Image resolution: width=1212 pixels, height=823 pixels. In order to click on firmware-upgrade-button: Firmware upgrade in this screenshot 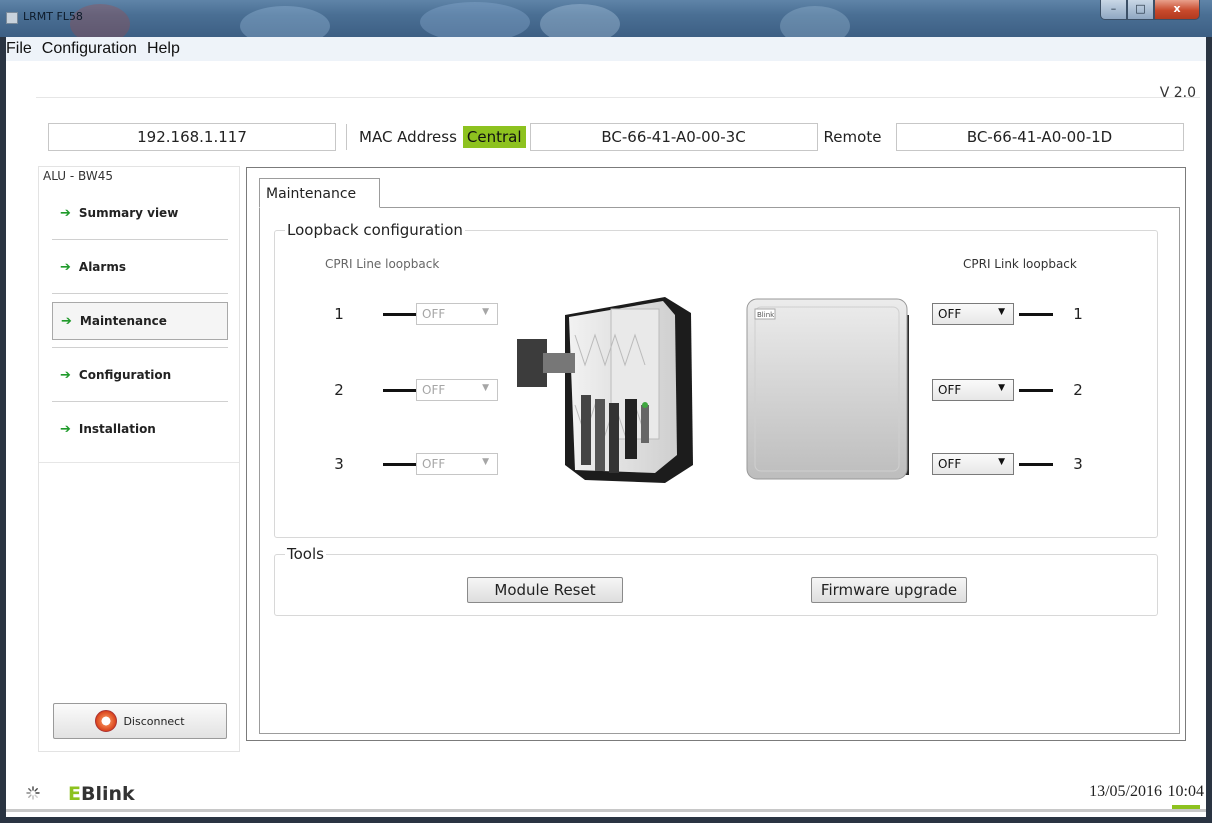, I will do `click(889, 590)`.